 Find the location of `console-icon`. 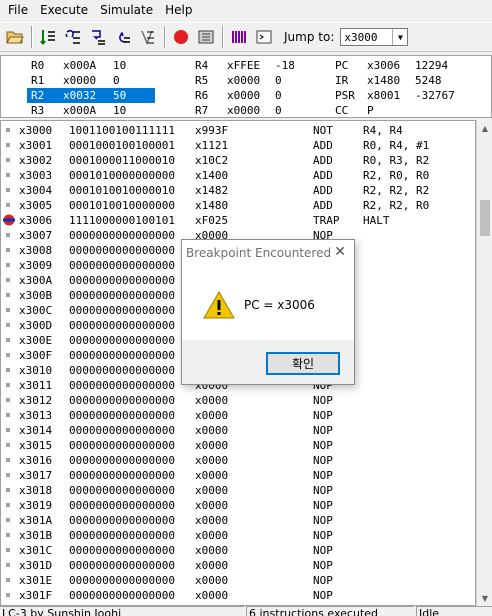

console-icon is located at coordinates (264, 37).